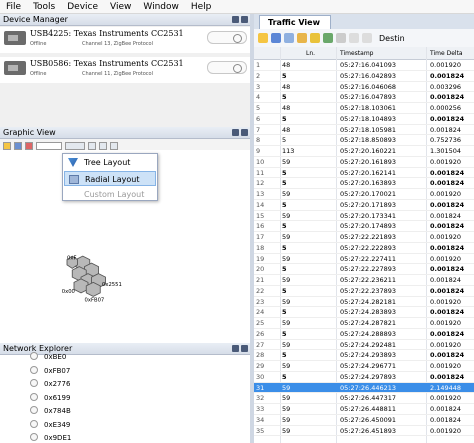 Image resolution: width=474 pixels, height=443 pixels. I want to click on table-row: 18 5 05:27:22.222893 0.001824, so click(364, 248).